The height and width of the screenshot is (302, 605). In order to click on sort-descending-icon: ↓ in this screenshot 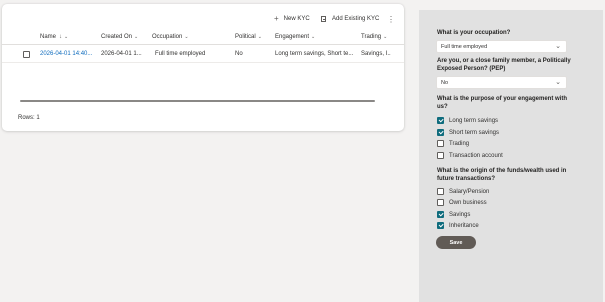, I will do `click(61, 37)`.